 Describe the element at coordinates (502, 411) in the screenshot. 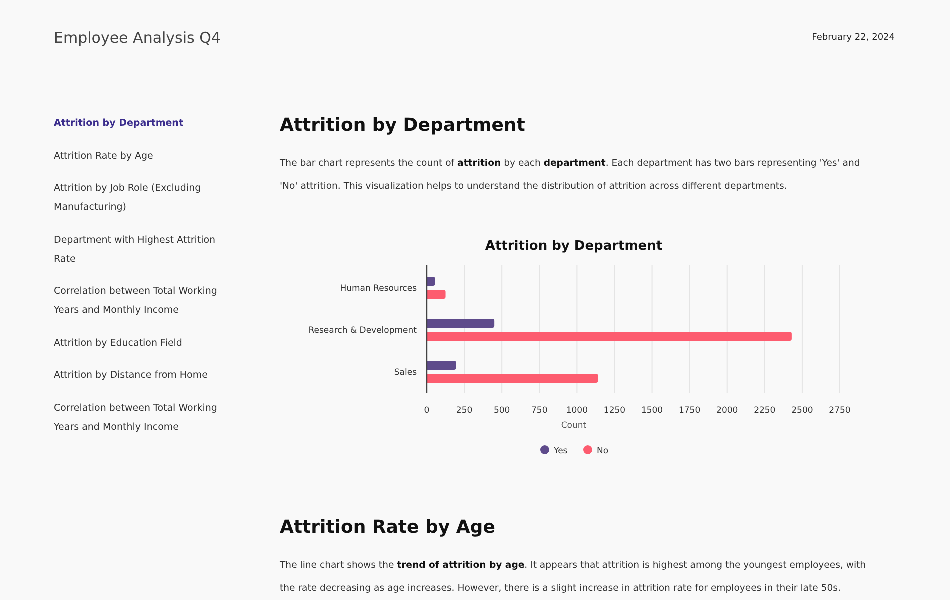

I see `tick-label: 500` at that location.